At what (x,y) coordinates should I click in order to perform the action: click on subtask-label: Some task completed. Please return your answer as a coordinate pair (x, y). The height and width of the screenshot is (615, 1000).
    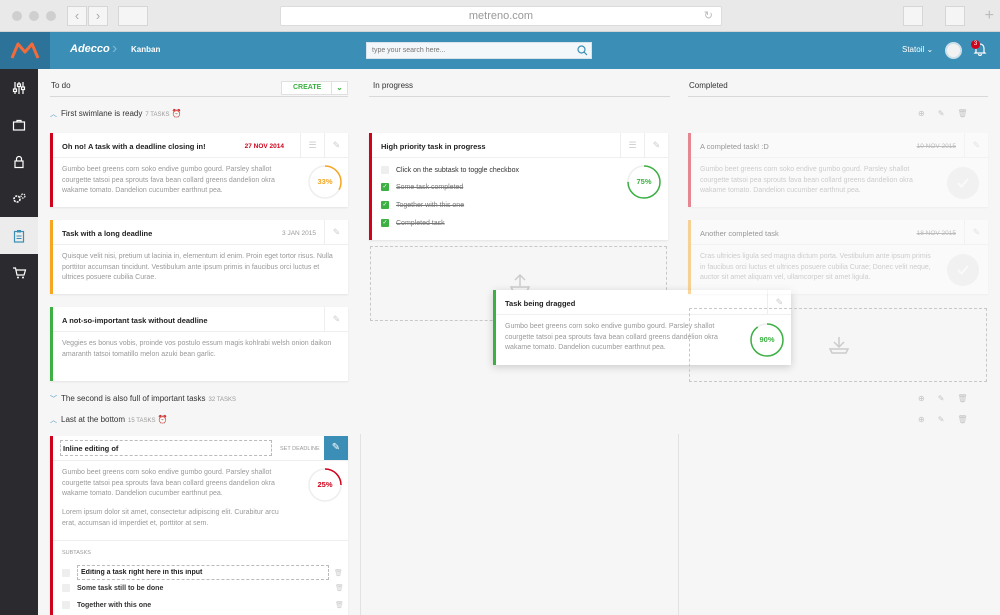
    Looking at the image, I should click on (430, 187).